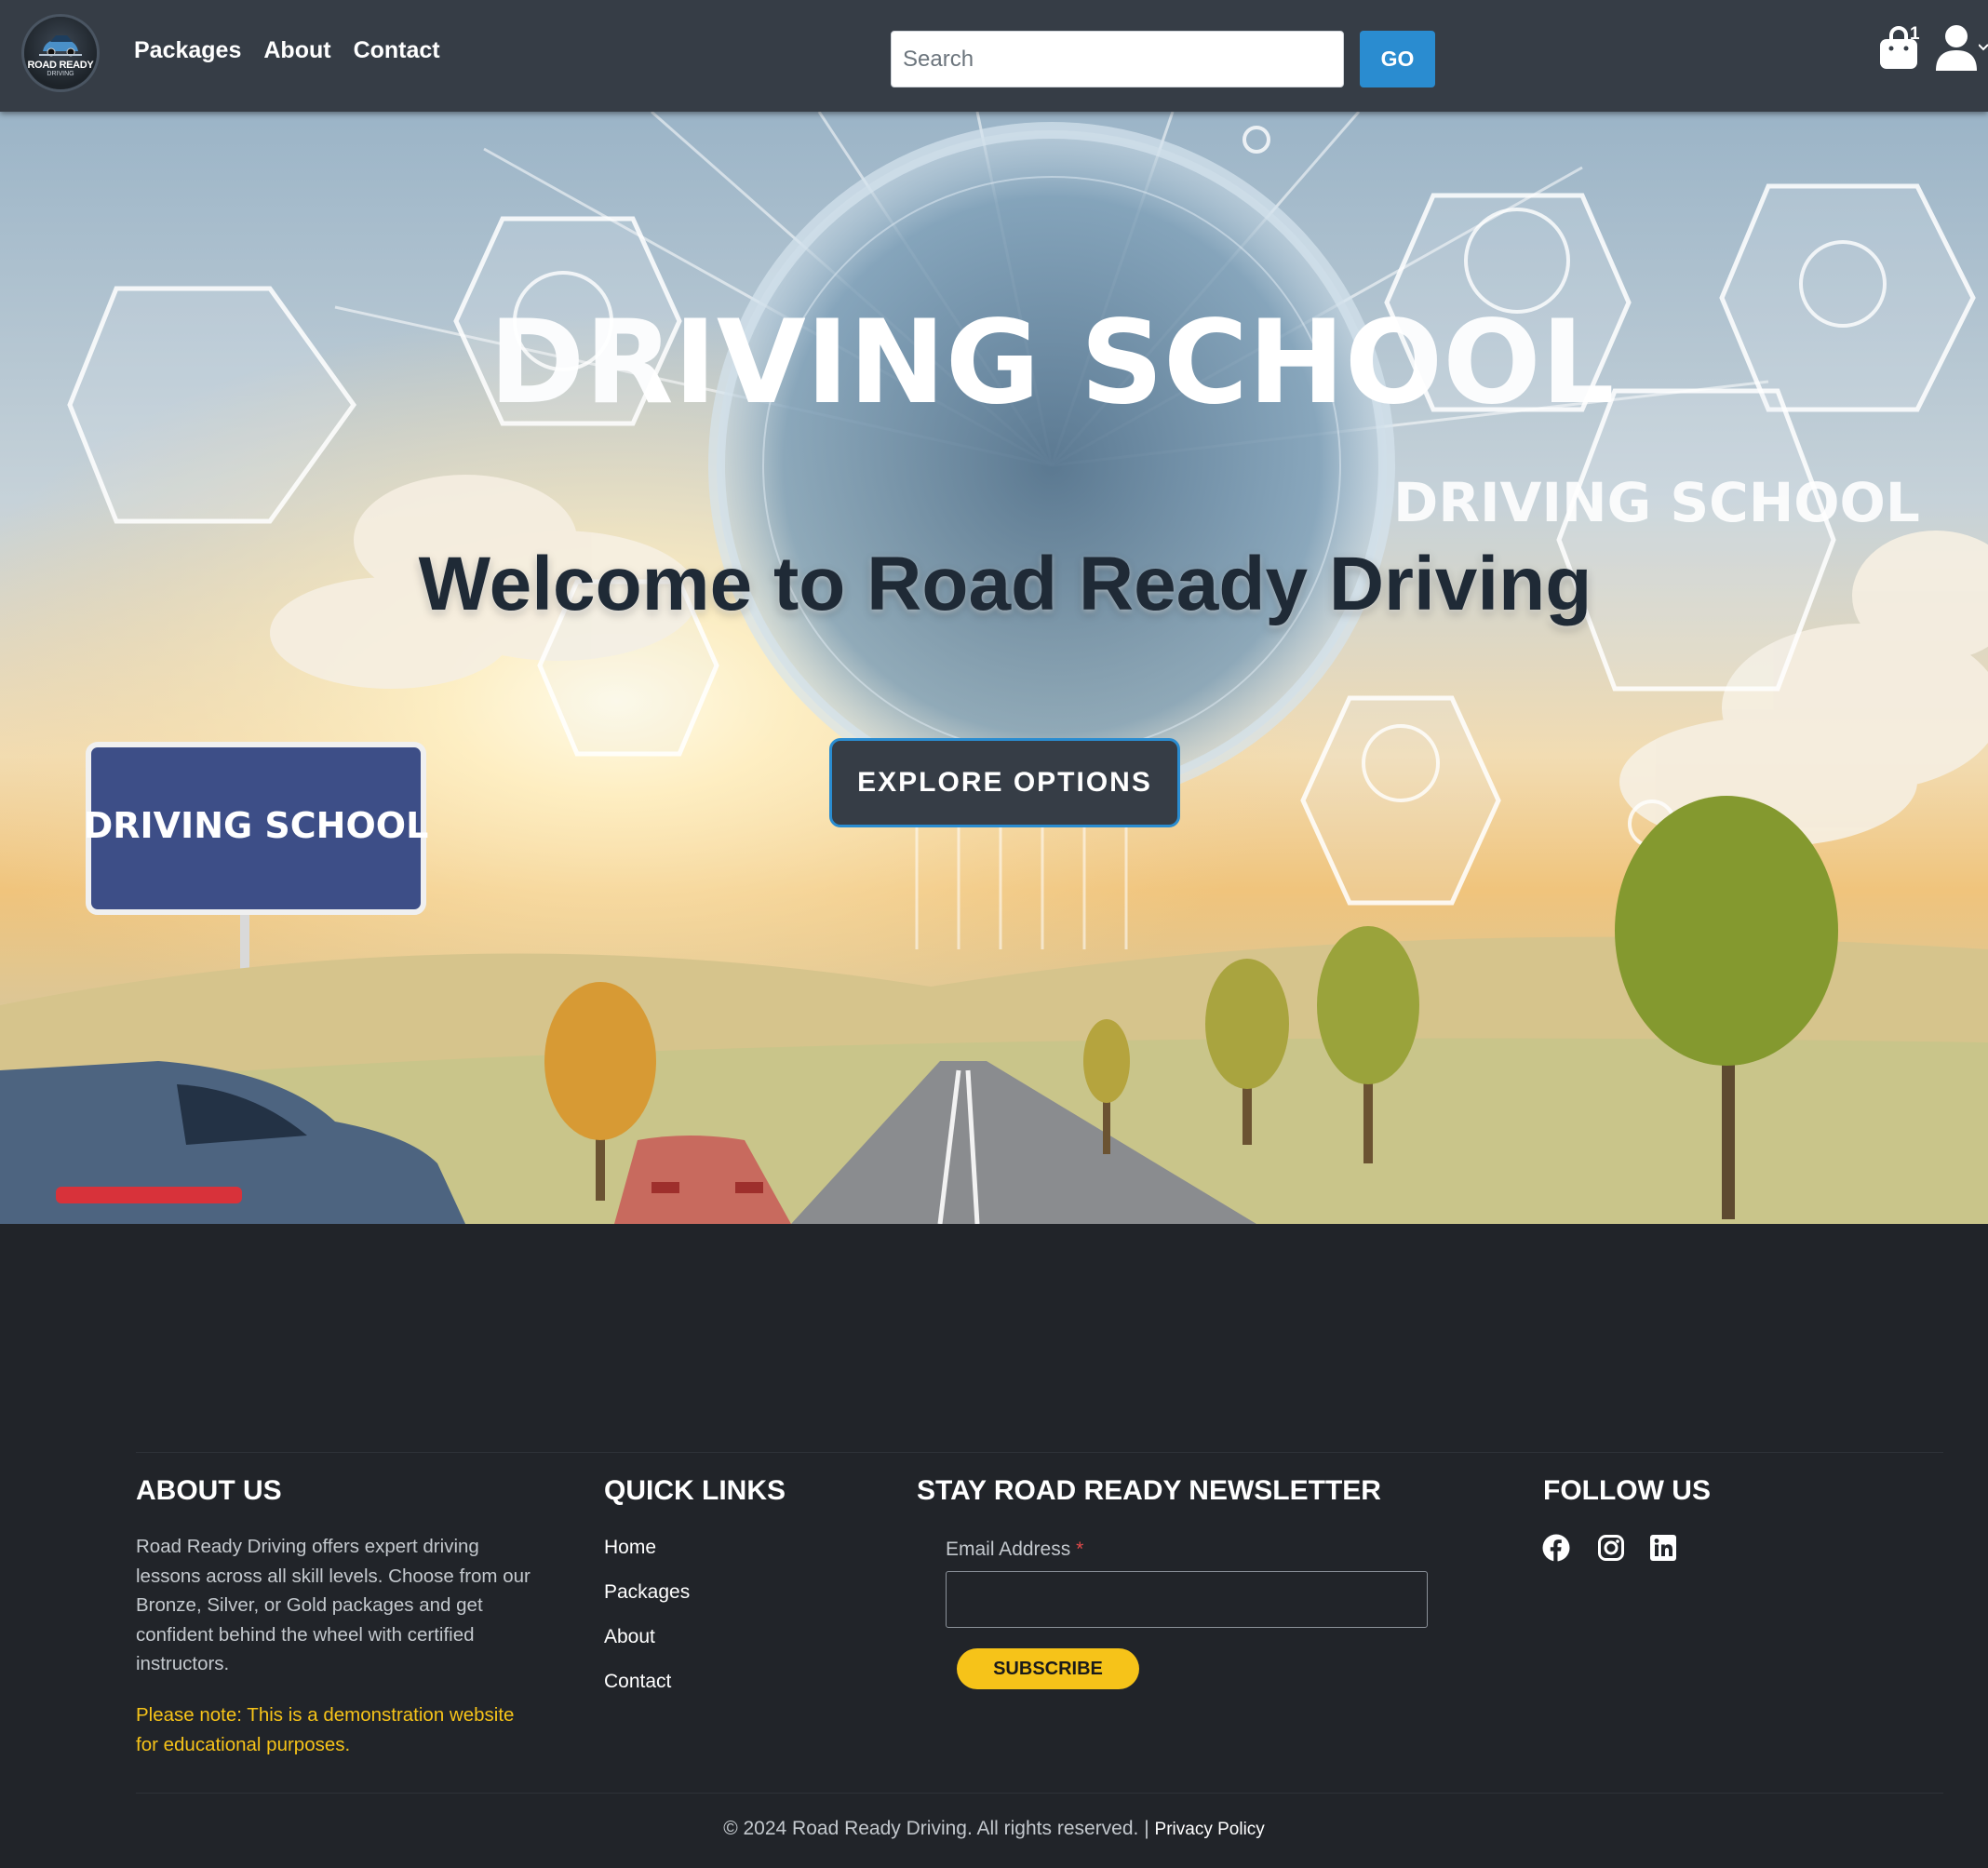 The image size is (1988, 1868). Describe the element at coordinates (1008, 1549) in the screenshot. I see `email-label-text: Email Address` at that location.